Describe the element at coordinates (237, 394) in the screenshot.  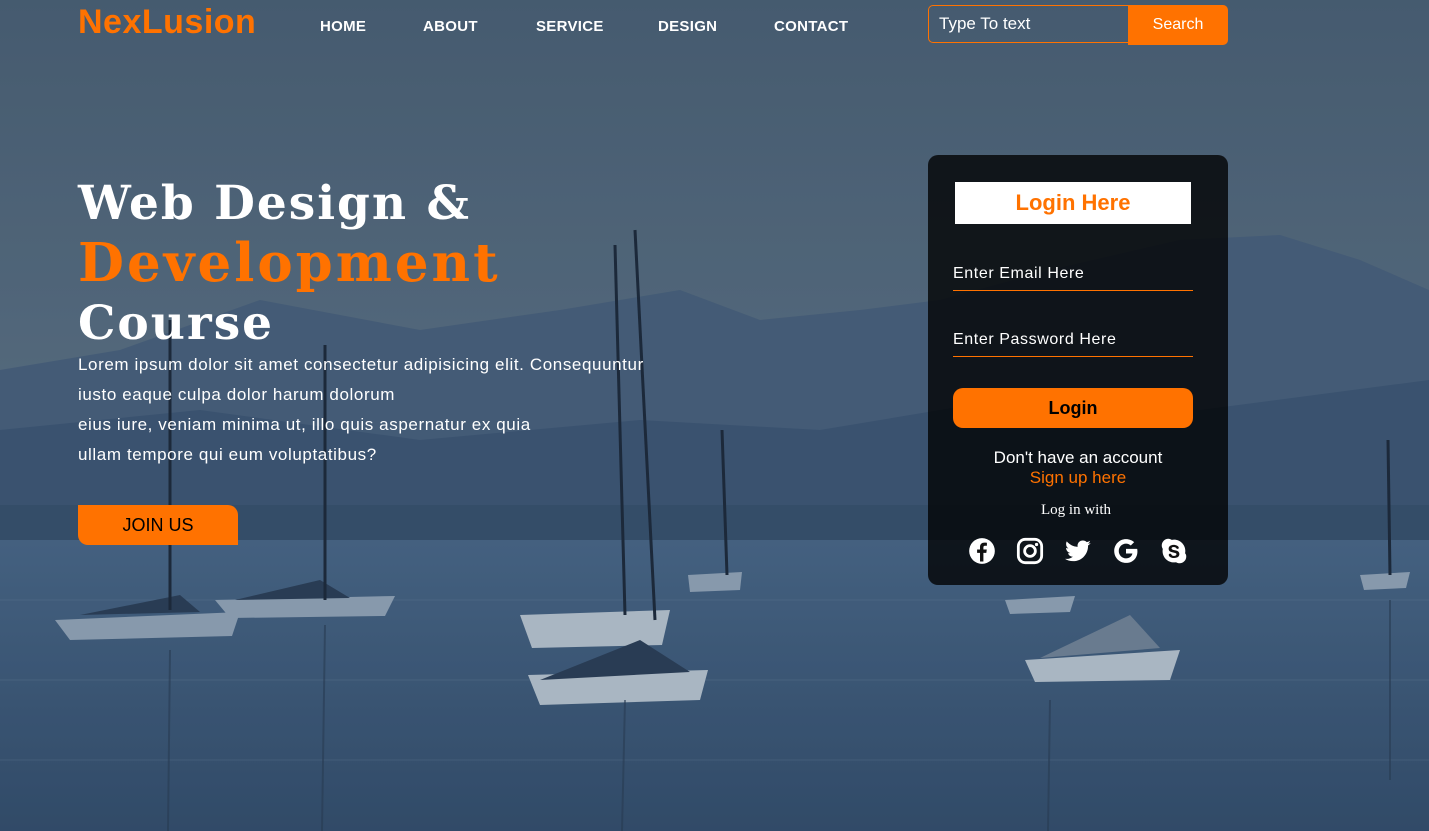
I see `hero-text-line: iusto eaque culpa dolor harum dolorum` at that location.